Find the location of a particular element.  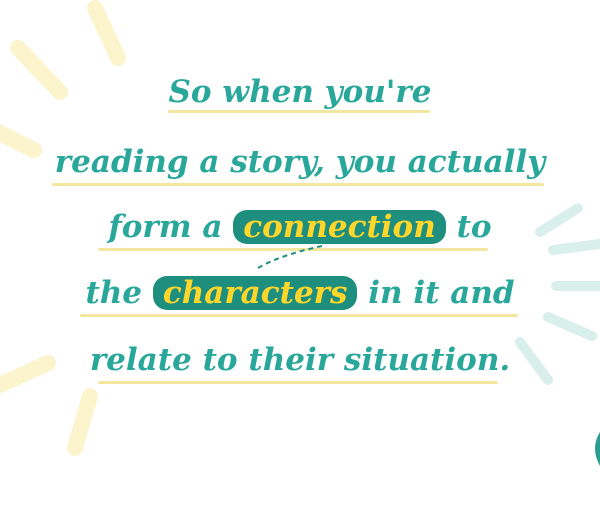

caption-line-3: form a connection to is located at coordinates (300, 227).